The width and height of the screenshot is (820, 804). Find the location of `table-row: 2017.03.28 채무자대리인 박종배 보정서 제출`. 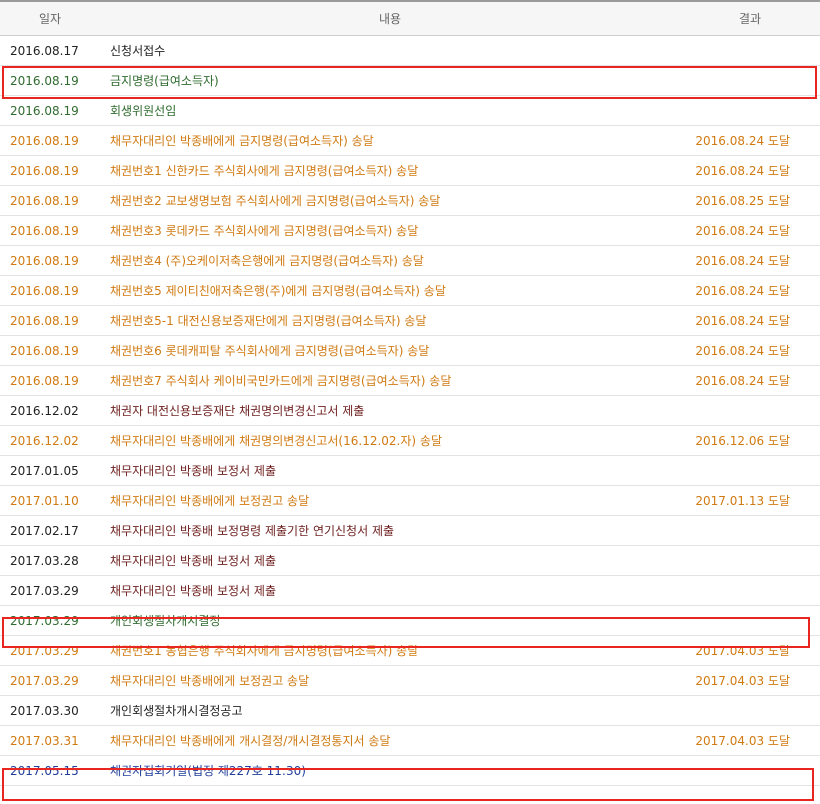

table-row: 2017.03.28 채무자대리인 박종배 보정서 제출 is located at coordinates (410, 560).